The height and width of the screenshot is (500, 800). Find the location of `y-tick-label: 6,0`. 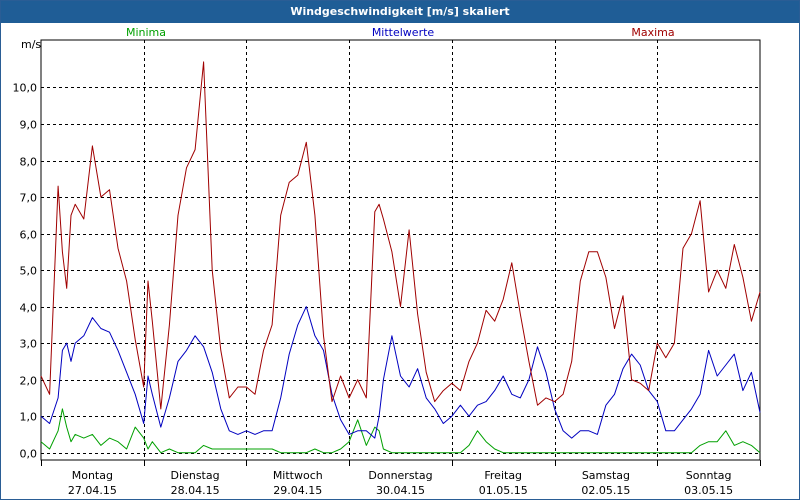

y-tick-label: 6,0 is located at coordinates (29, 235).